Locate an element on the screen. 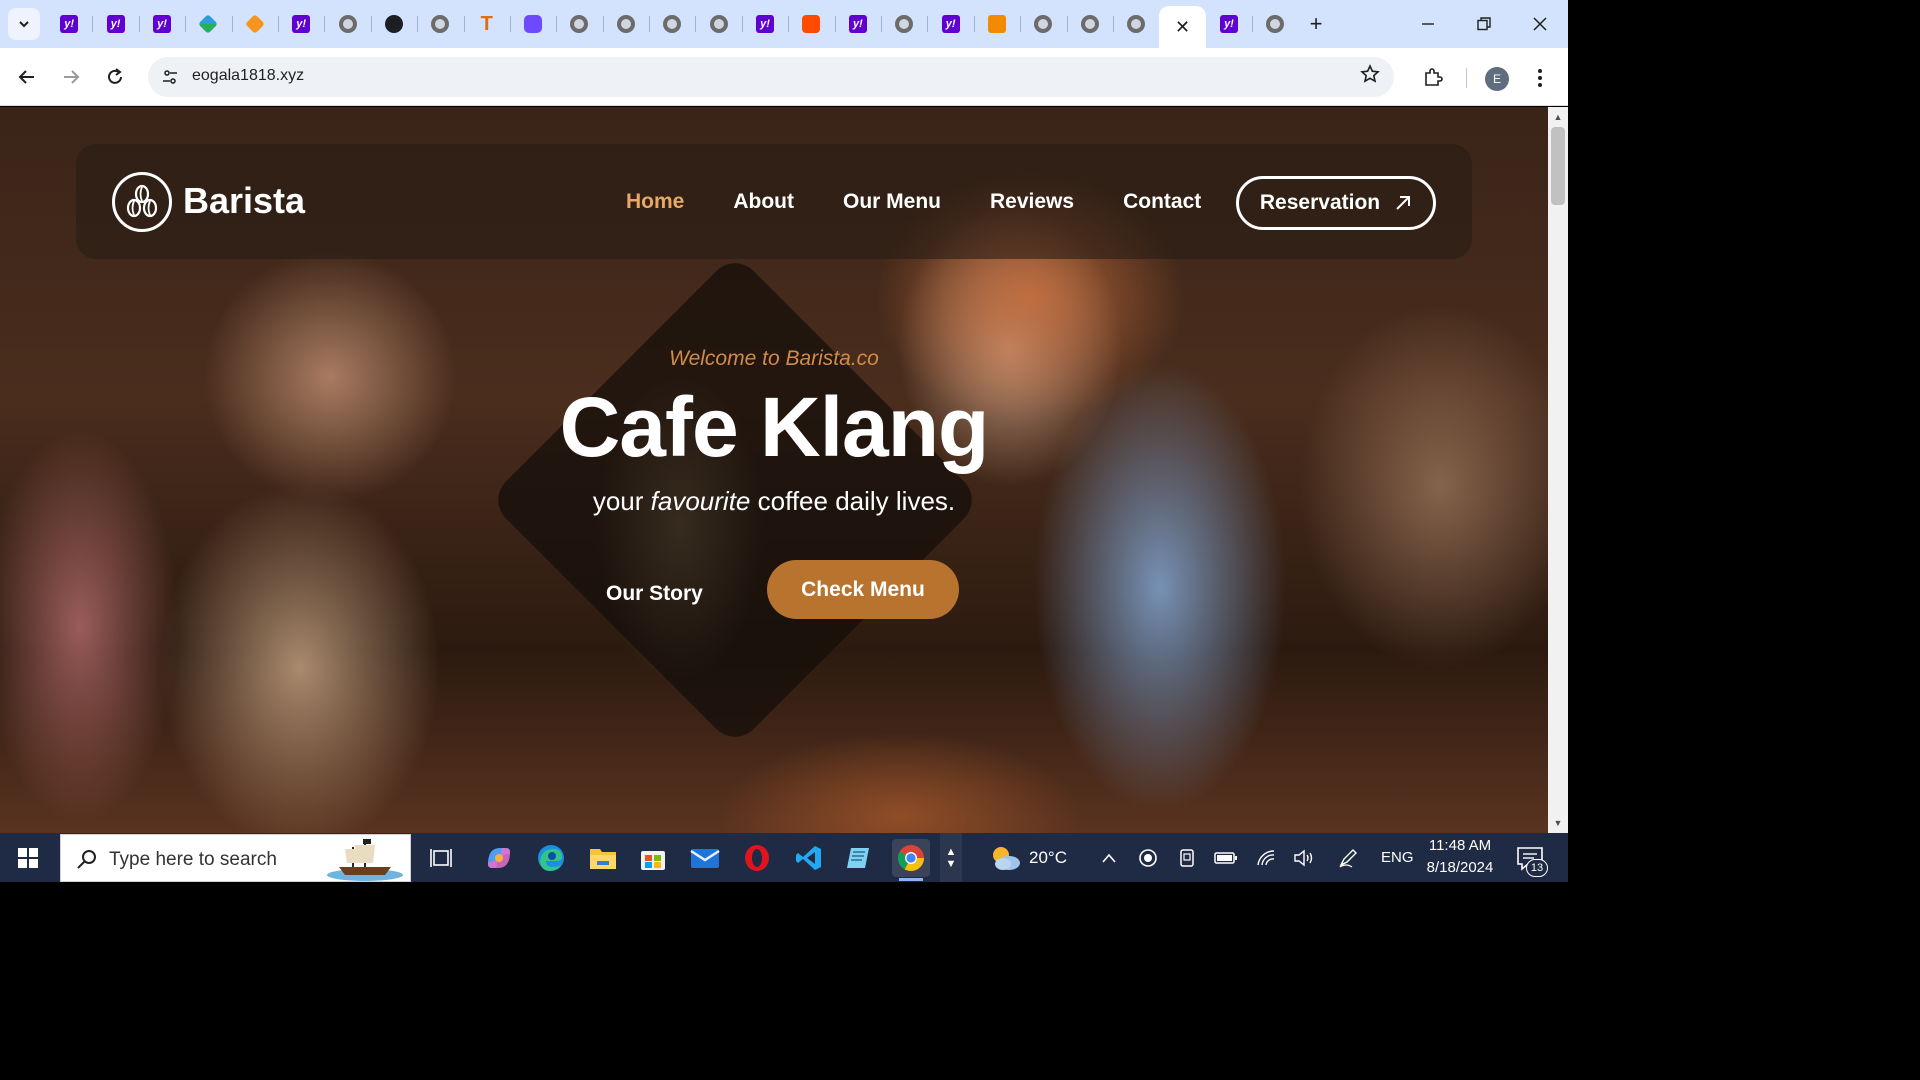 The height and width of the screenshot is (1080, 1920). clock-date: 8/18/2024 is located at coordinates (1460, 867).